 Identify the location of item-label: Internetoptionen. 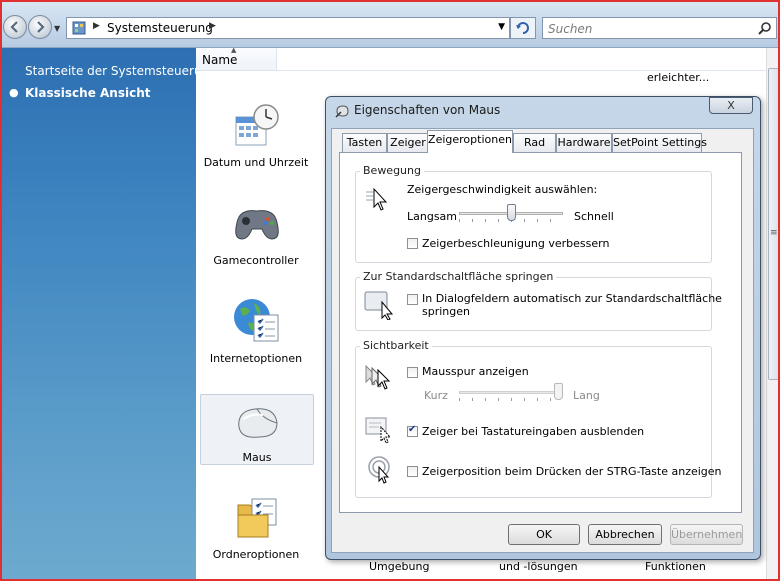
(256, 358).